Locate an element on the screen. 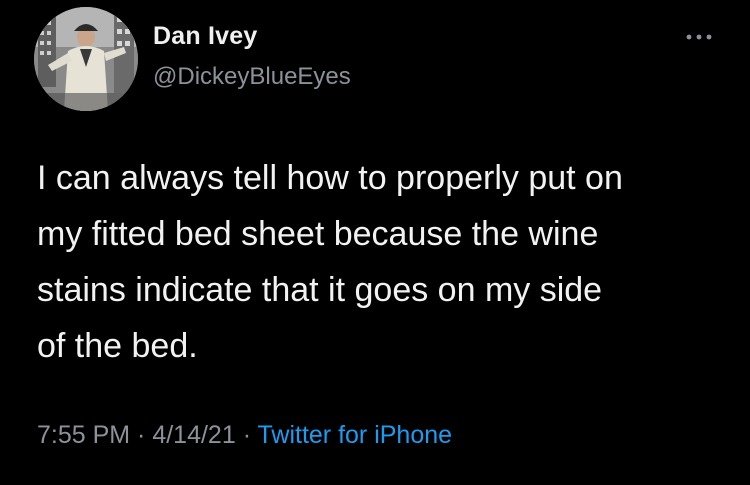  tweet-source-link: Twitter for iPhone is located at coordinates (355, 435).